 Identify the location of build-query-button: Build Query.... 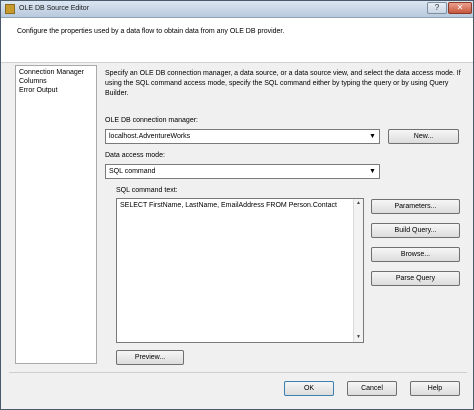
(415, 230).